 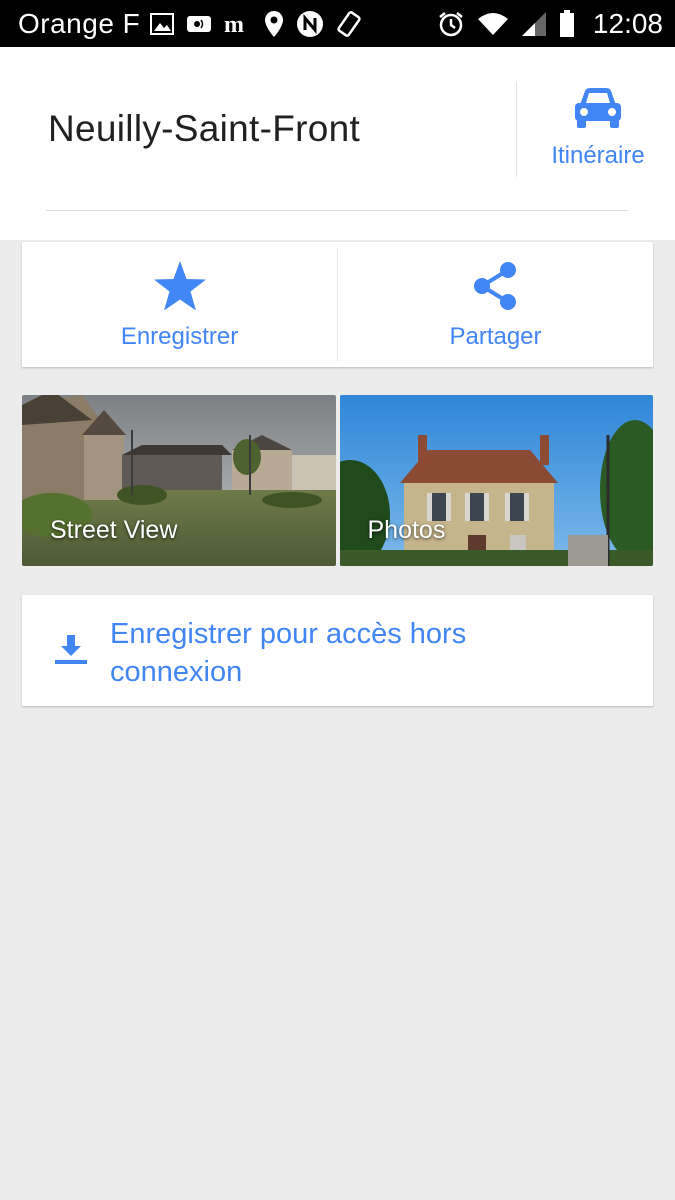 I want to click on alarm-icon, so click(x=451, y=24).